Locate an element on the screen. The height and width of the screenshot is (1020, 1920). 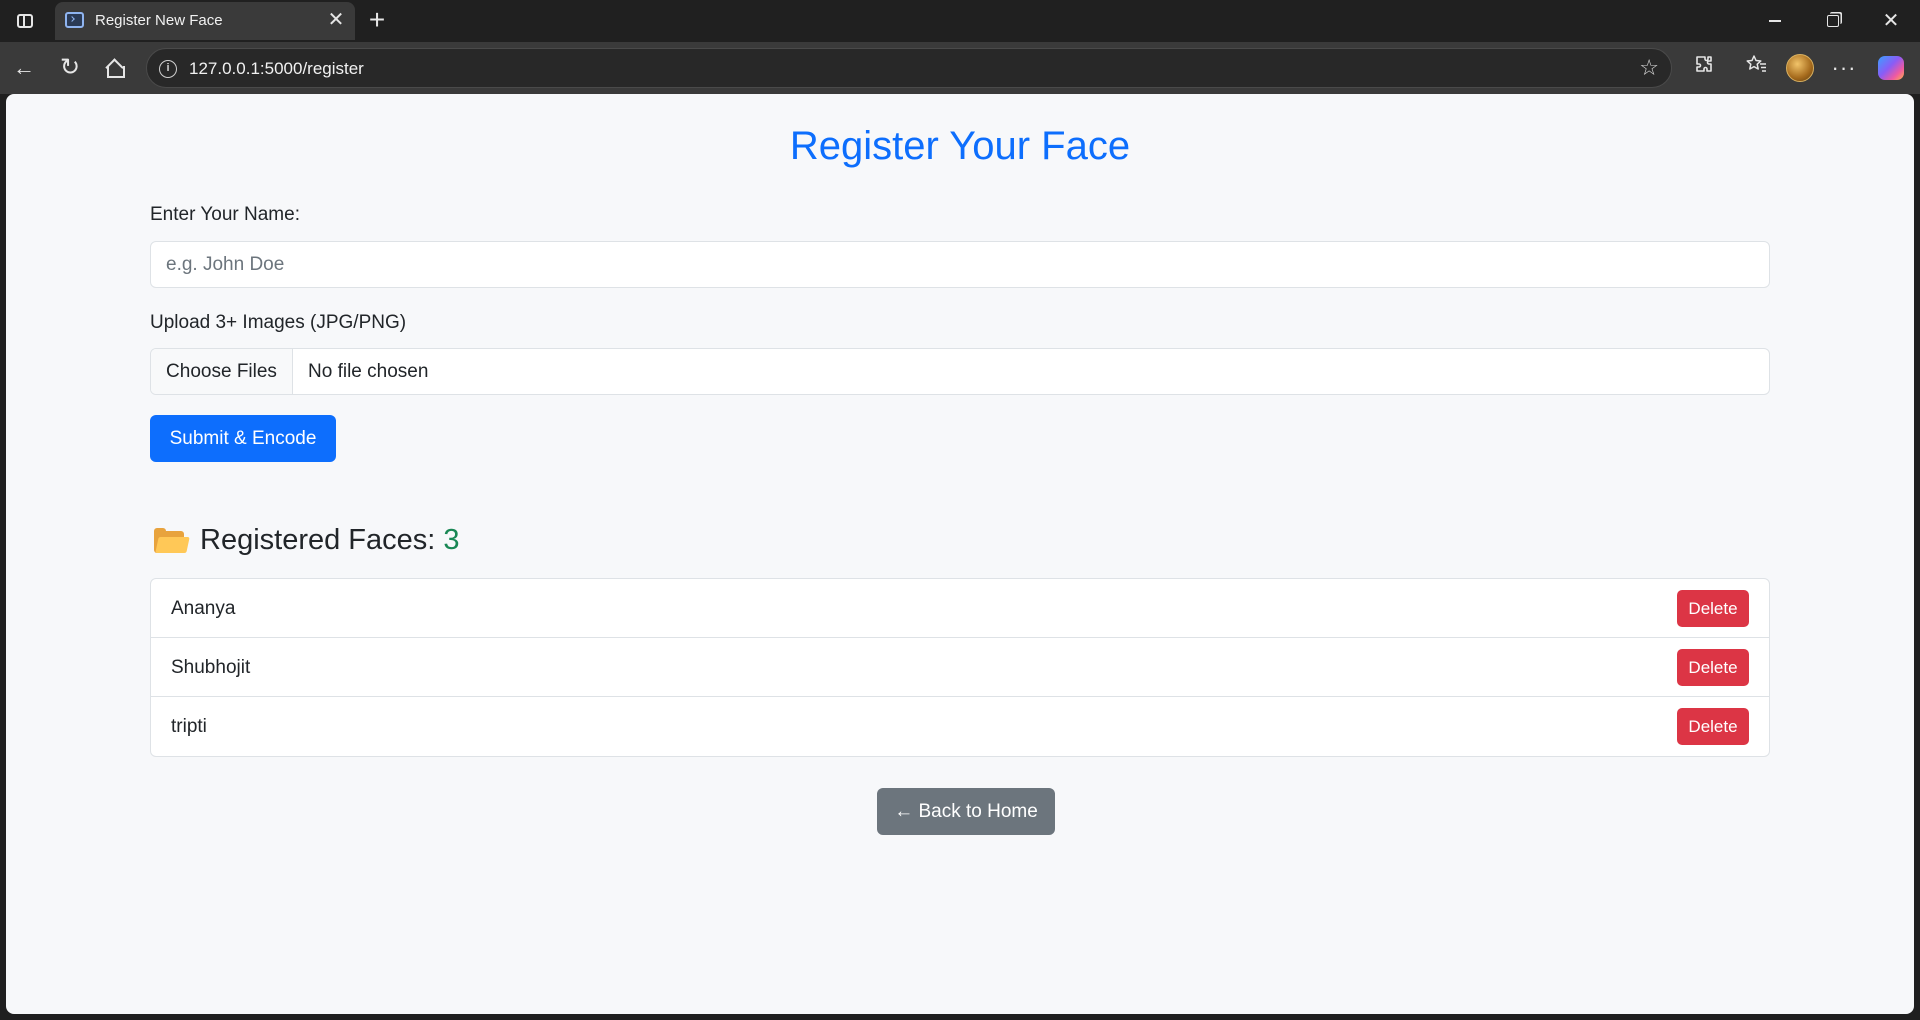
tab-close-icon: ✕ is located at coordinates (336, 20).